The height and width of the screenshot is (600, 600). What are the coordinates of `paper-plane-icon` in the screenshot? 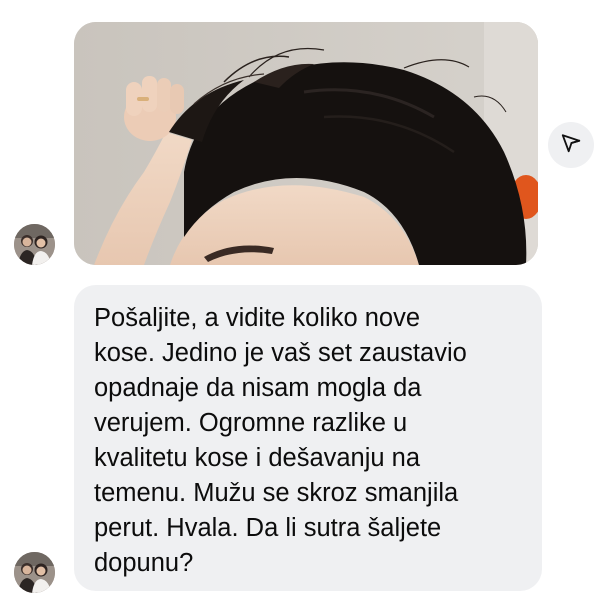 It's located at (571, 145).